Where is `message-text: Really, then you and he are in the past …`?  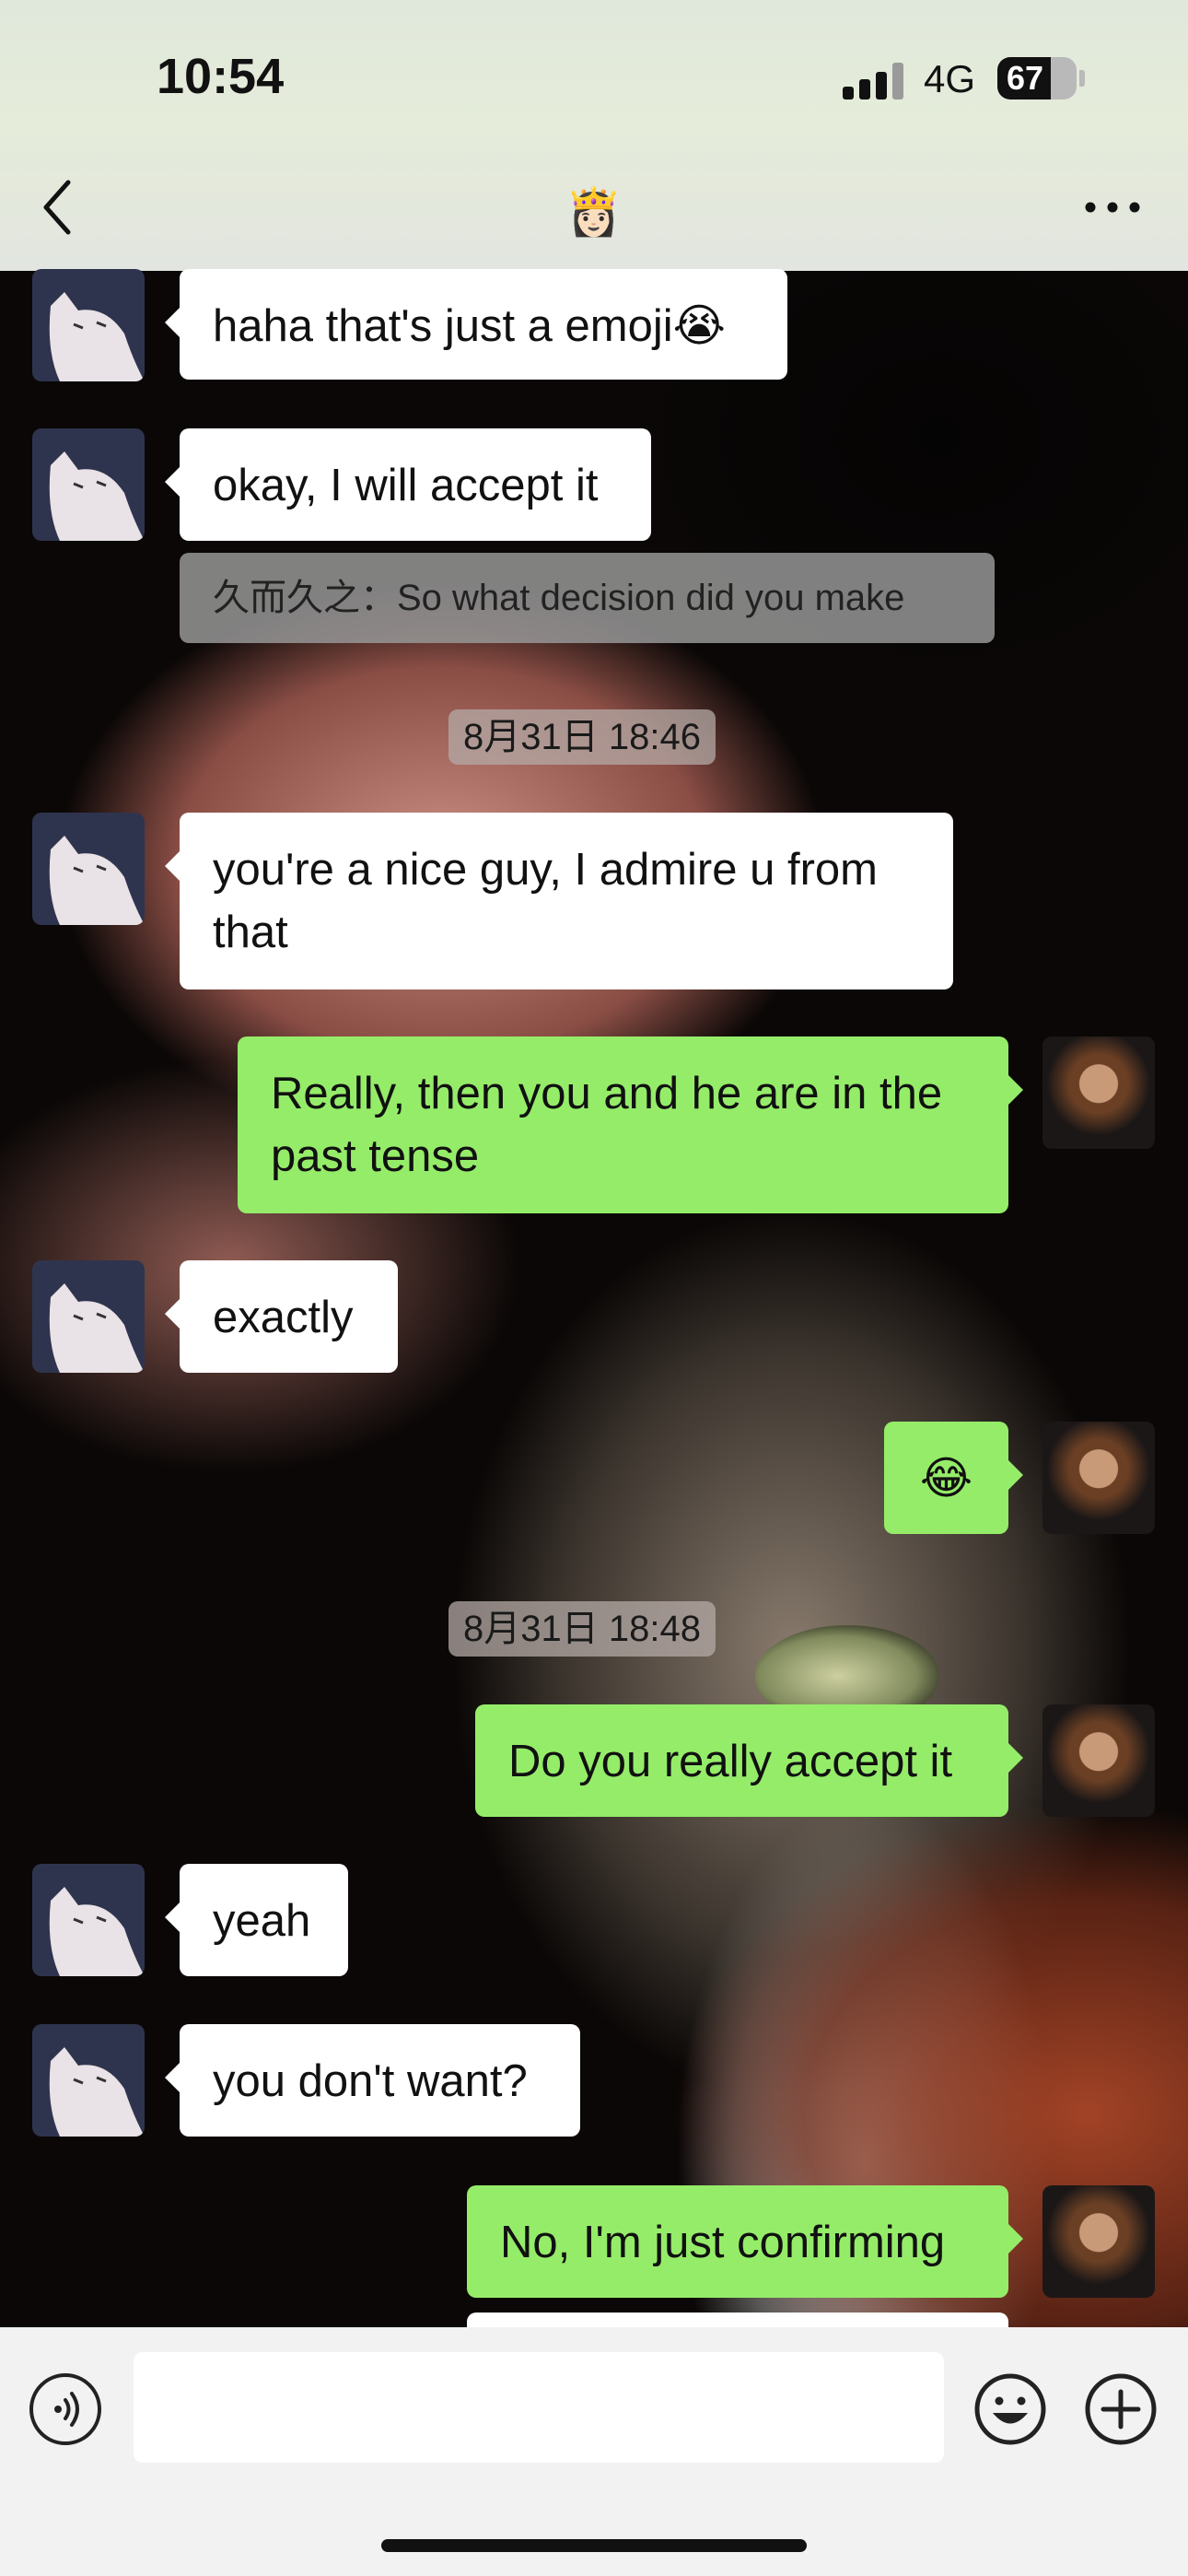 message-text: Really, then you and he are in the past … is located at coordinates (607, 1125).